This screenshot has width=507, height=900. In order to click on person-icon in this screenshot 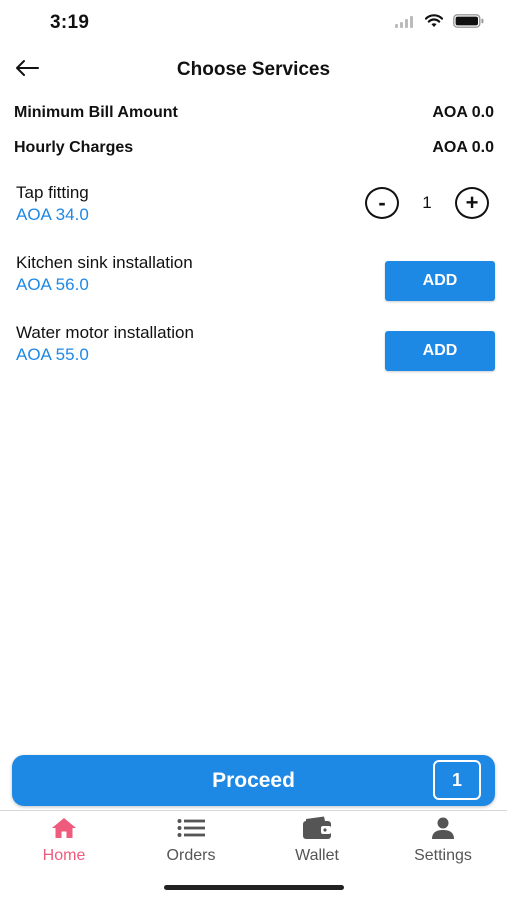, I will do `click(443, 830)`.